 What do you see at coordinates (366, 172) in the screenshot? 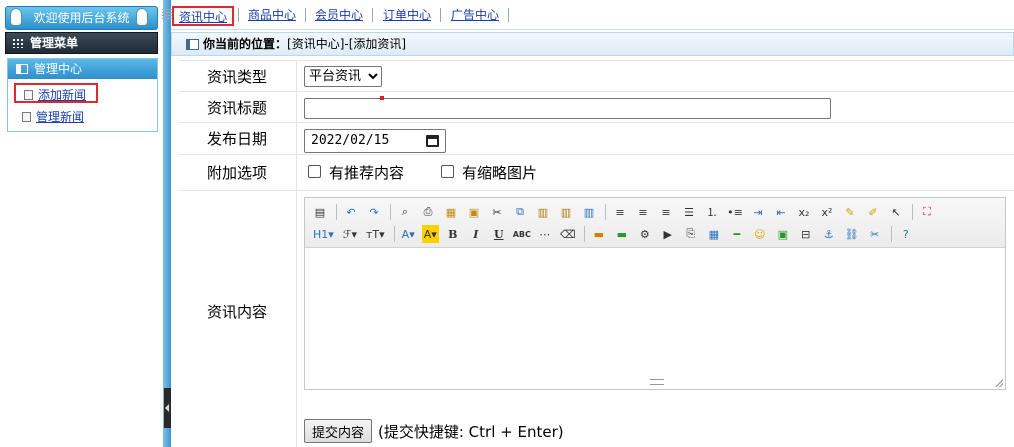
I see `recommend-label: 有推荐内容` at bounding box center [366, 172].